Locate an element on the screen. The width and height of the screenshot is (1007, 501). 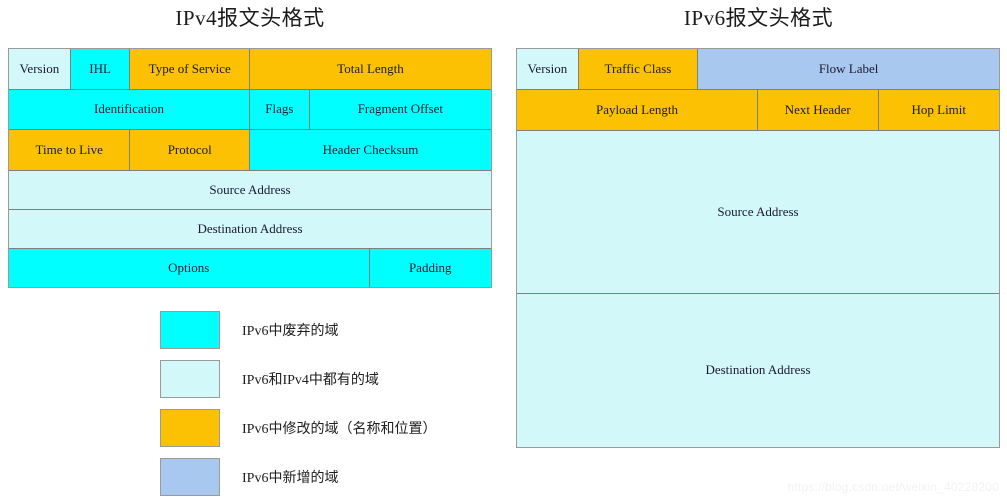
ipv4-field-total-length: Total Length is located at coordinates (370, 69).